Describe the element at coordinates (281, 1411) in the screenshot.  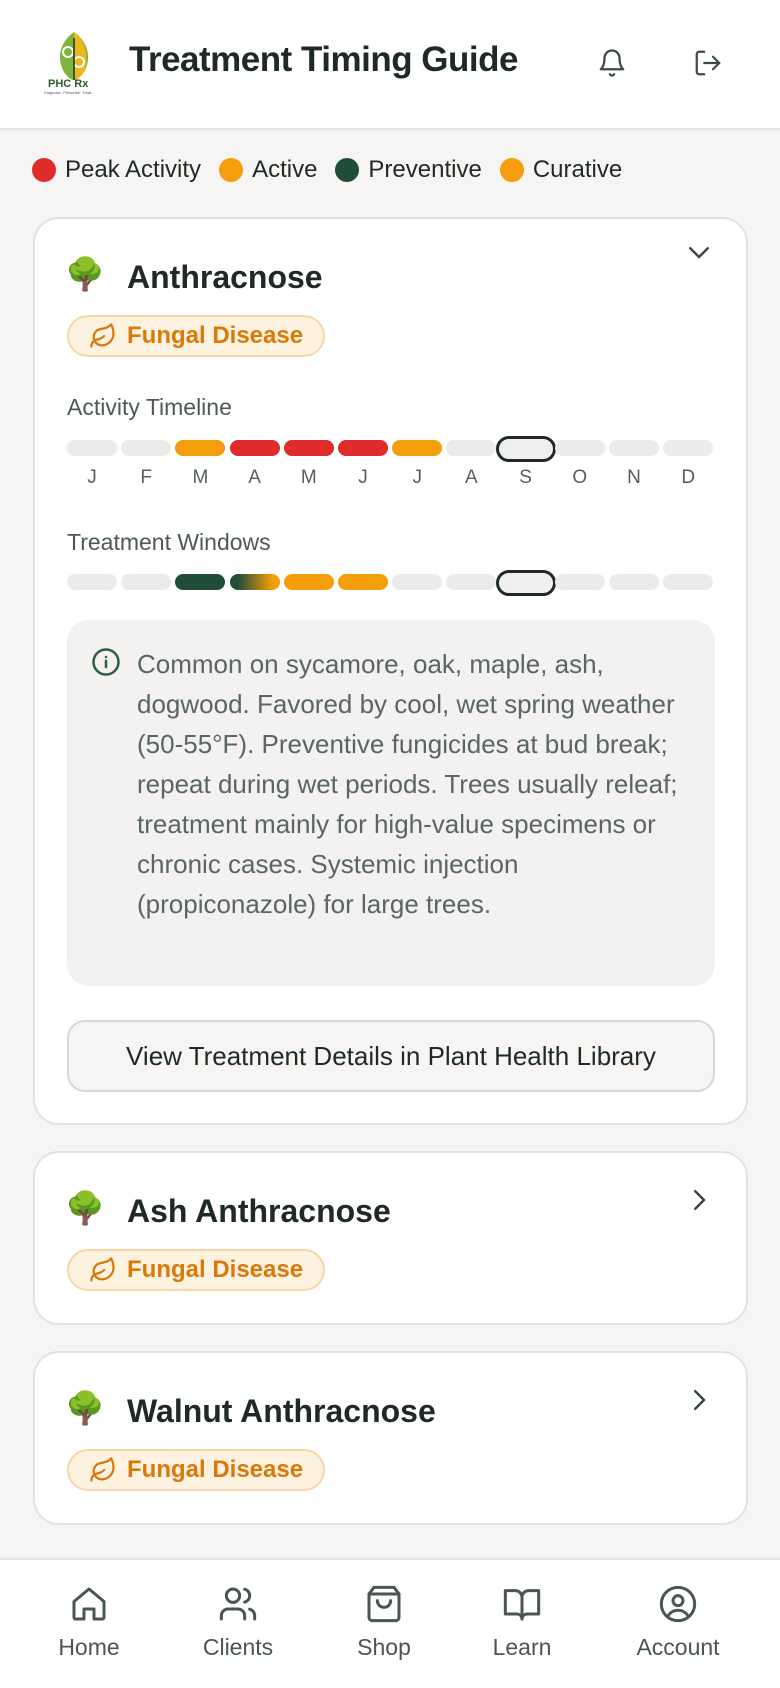
I see `disease-title: Walnut Anthracnose` at that location.